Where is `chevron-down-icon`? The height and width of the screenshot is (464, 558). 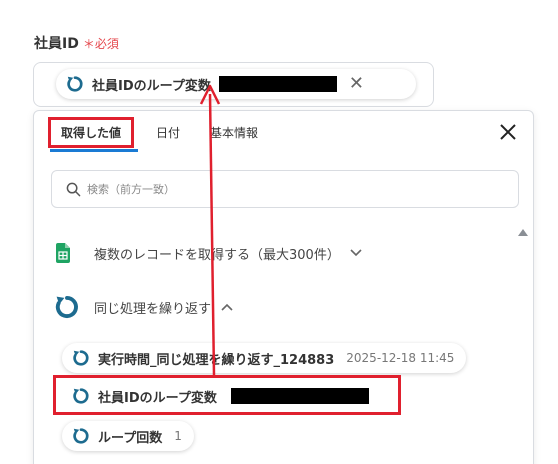 chevron-down-icon is located at coordinates (356, 253).